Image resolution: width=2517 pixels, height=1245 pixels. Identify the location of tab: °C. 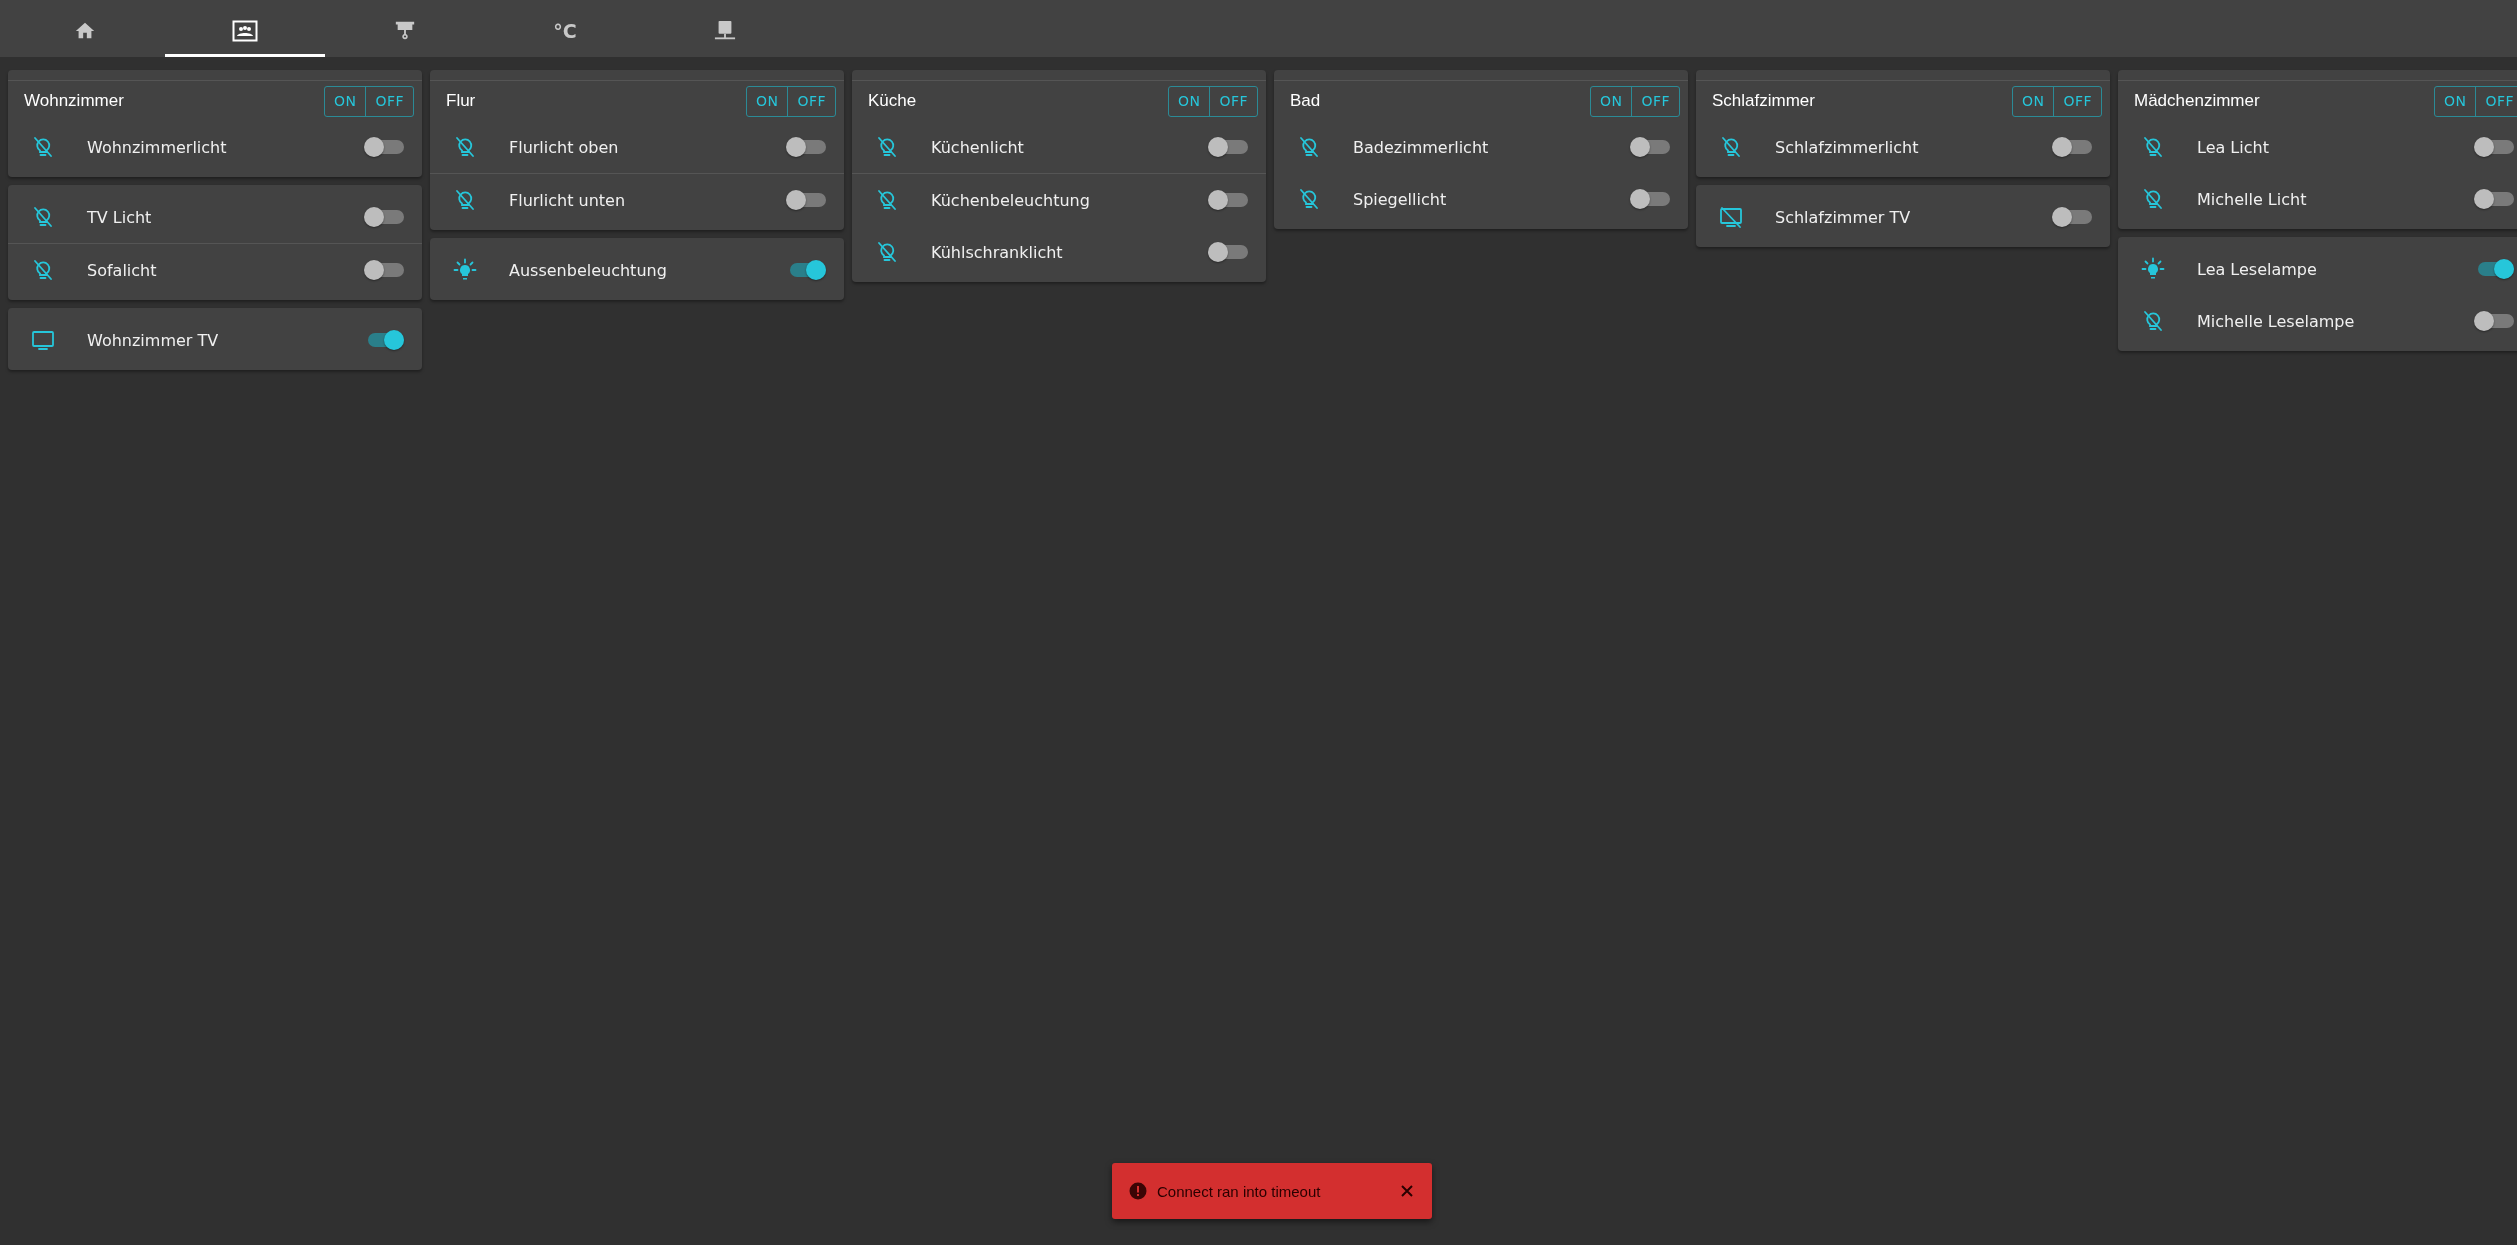
(565, 28).